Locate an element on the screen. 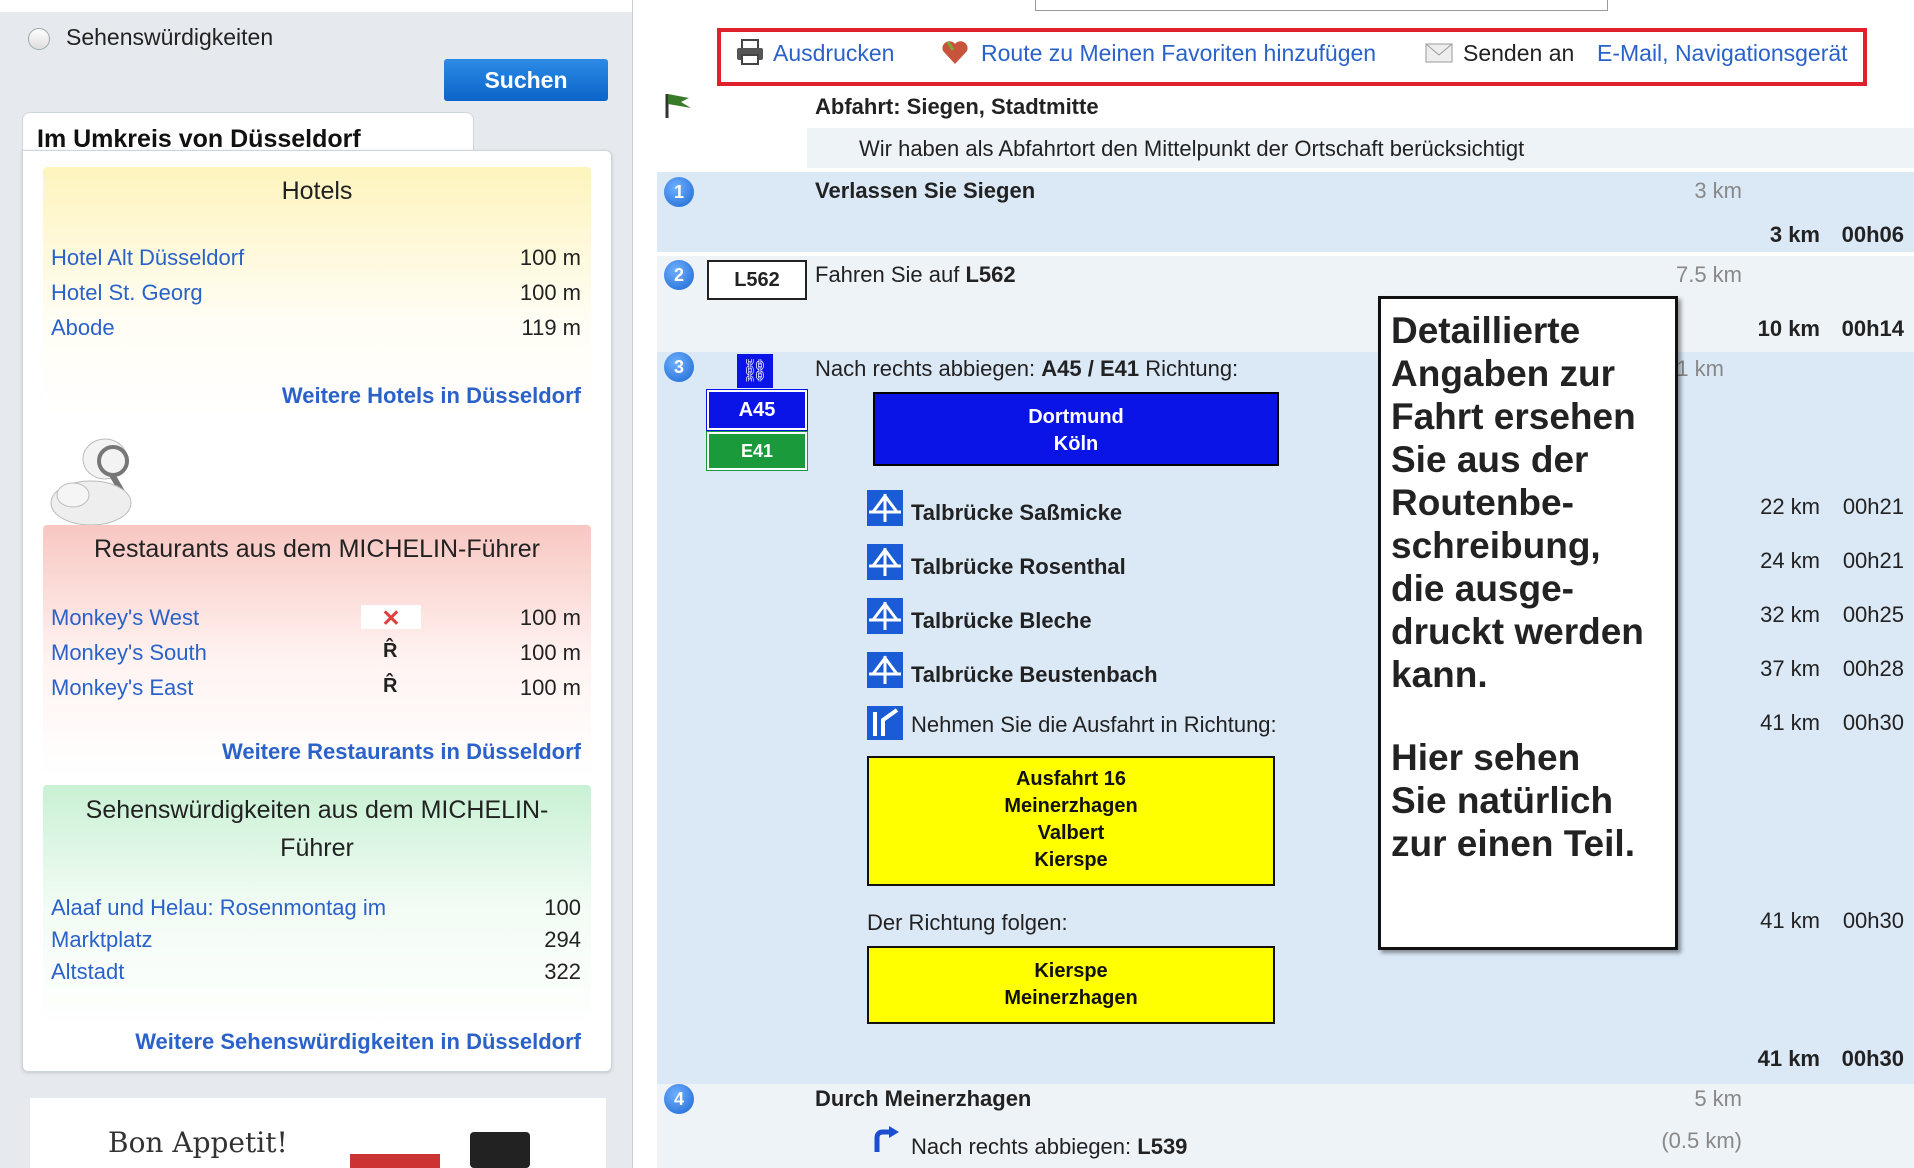 Image resolution: width=1914 pixels, height=1168 pixels. road-badge: L562 is located at coordinates (757, 280).